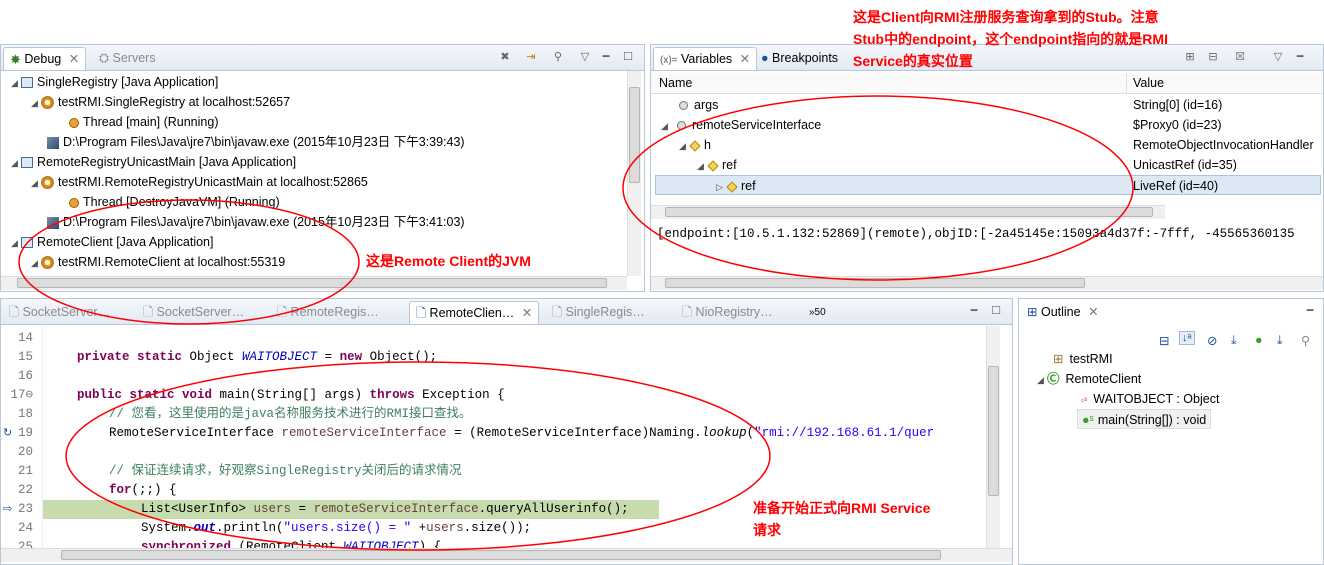  I want to click on public-method-icon: ●ˢ, so click(1088, 420).